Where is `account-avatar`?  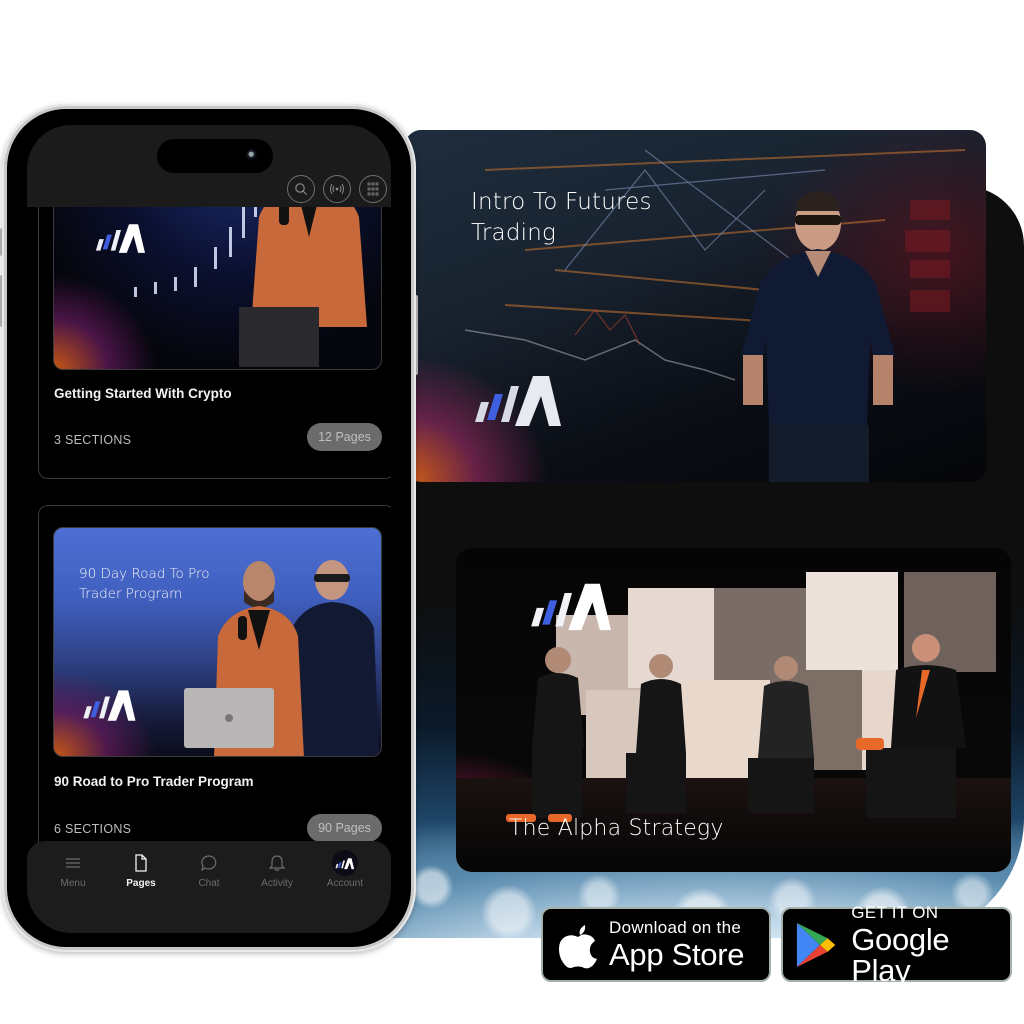 account-avatar is located at coordinates (345, 863).